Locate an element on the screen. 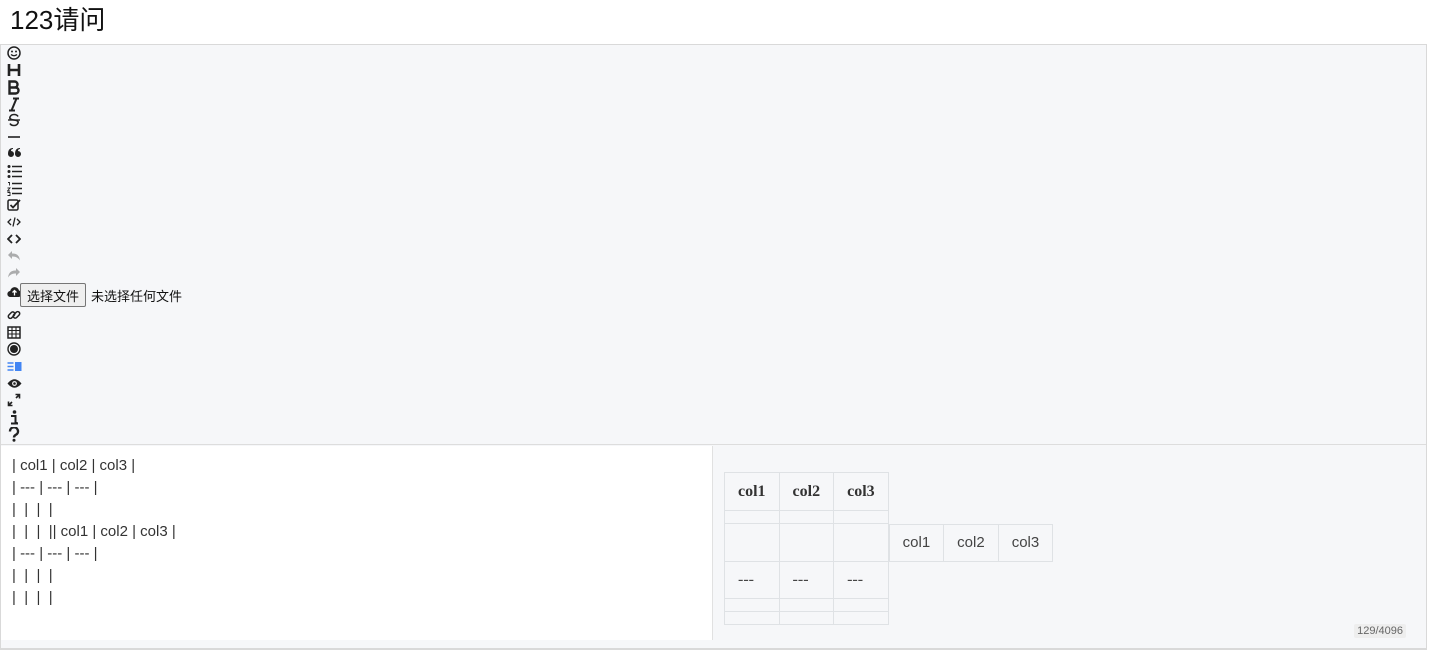 The width and height of the screenshot is (1431, 655). record-icon is located at coordinates (14, 349).